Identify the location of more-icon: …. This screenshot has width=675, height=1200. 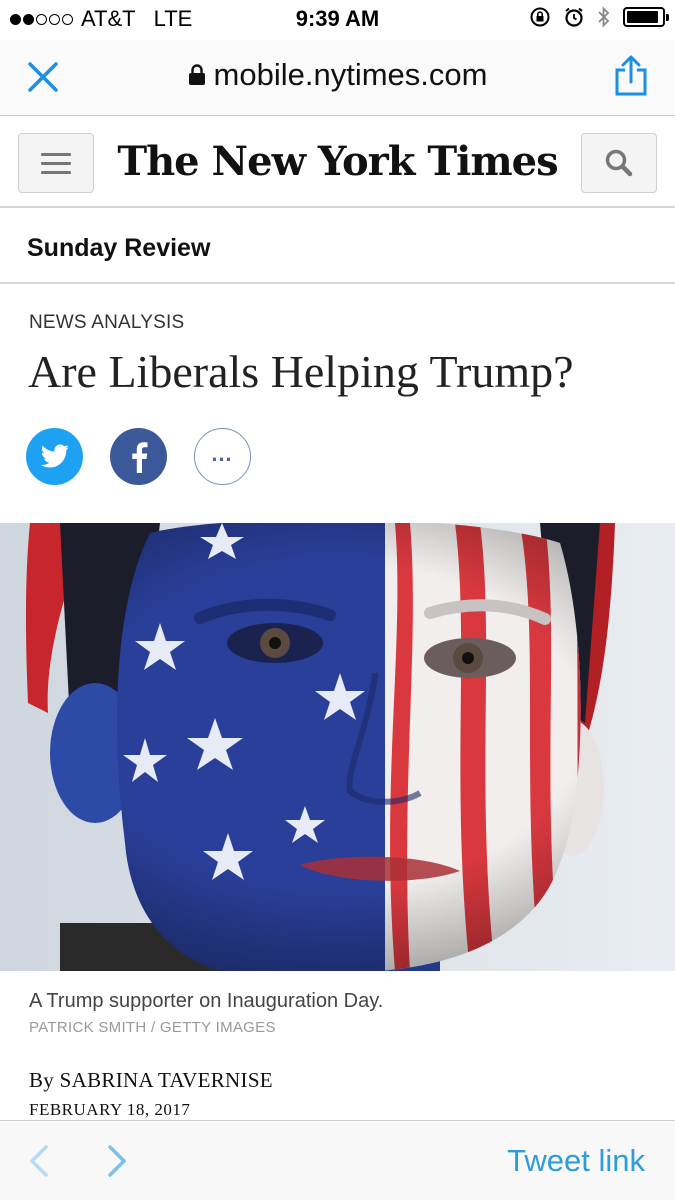
(222, 453).